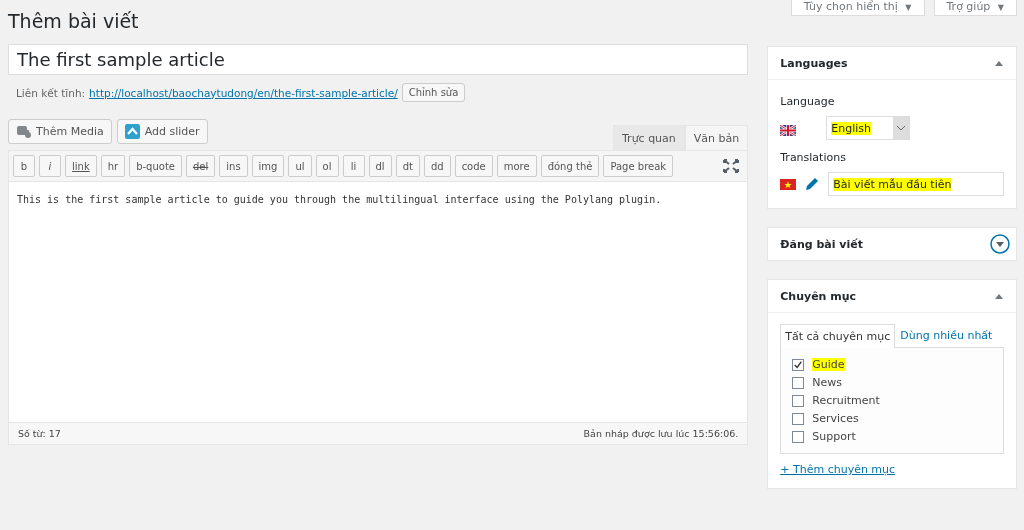 The image size is (1024, 530). I want to click on quicktag-button: ol, so click(327, 166).